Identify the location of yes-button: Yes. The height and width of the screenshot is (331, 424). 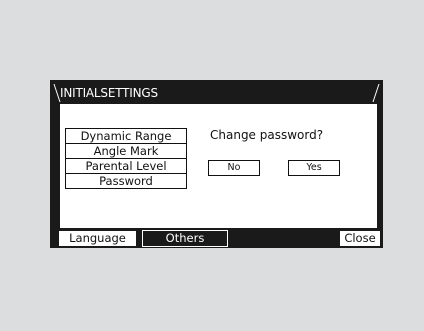
(314, 168).